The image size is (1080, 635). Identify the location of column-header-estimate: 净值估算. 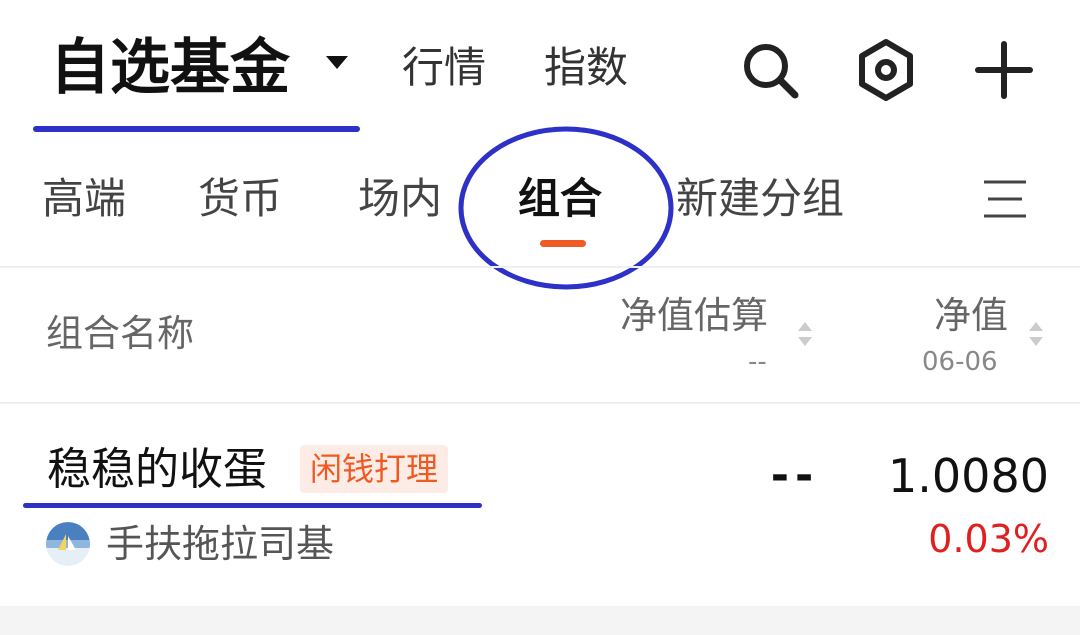
(694, 316).